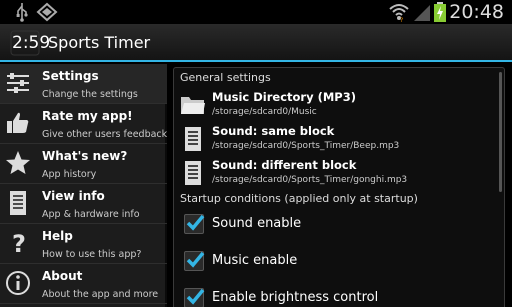  Describe the element at coordinates (83, 84) in the screenshot. I see `sidebar-item-settings: Settings Change the settings` at that location.